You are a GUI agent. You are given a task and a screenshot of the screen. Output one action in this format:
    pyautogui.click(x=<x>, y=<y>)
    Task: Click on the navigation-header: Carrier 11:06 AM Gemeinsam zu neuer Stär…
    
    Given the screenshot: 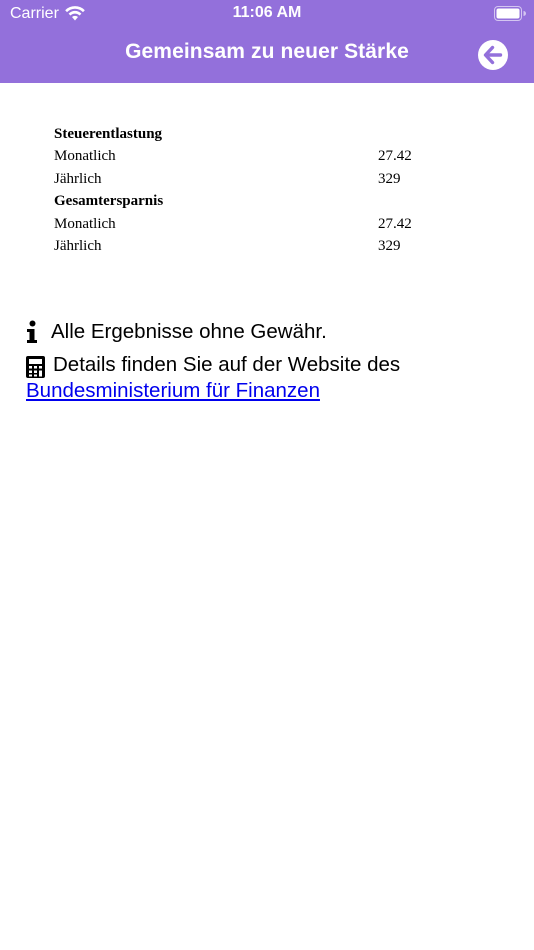 What is the action you would take?
    pyautogui.click(x=267, y=41)
    